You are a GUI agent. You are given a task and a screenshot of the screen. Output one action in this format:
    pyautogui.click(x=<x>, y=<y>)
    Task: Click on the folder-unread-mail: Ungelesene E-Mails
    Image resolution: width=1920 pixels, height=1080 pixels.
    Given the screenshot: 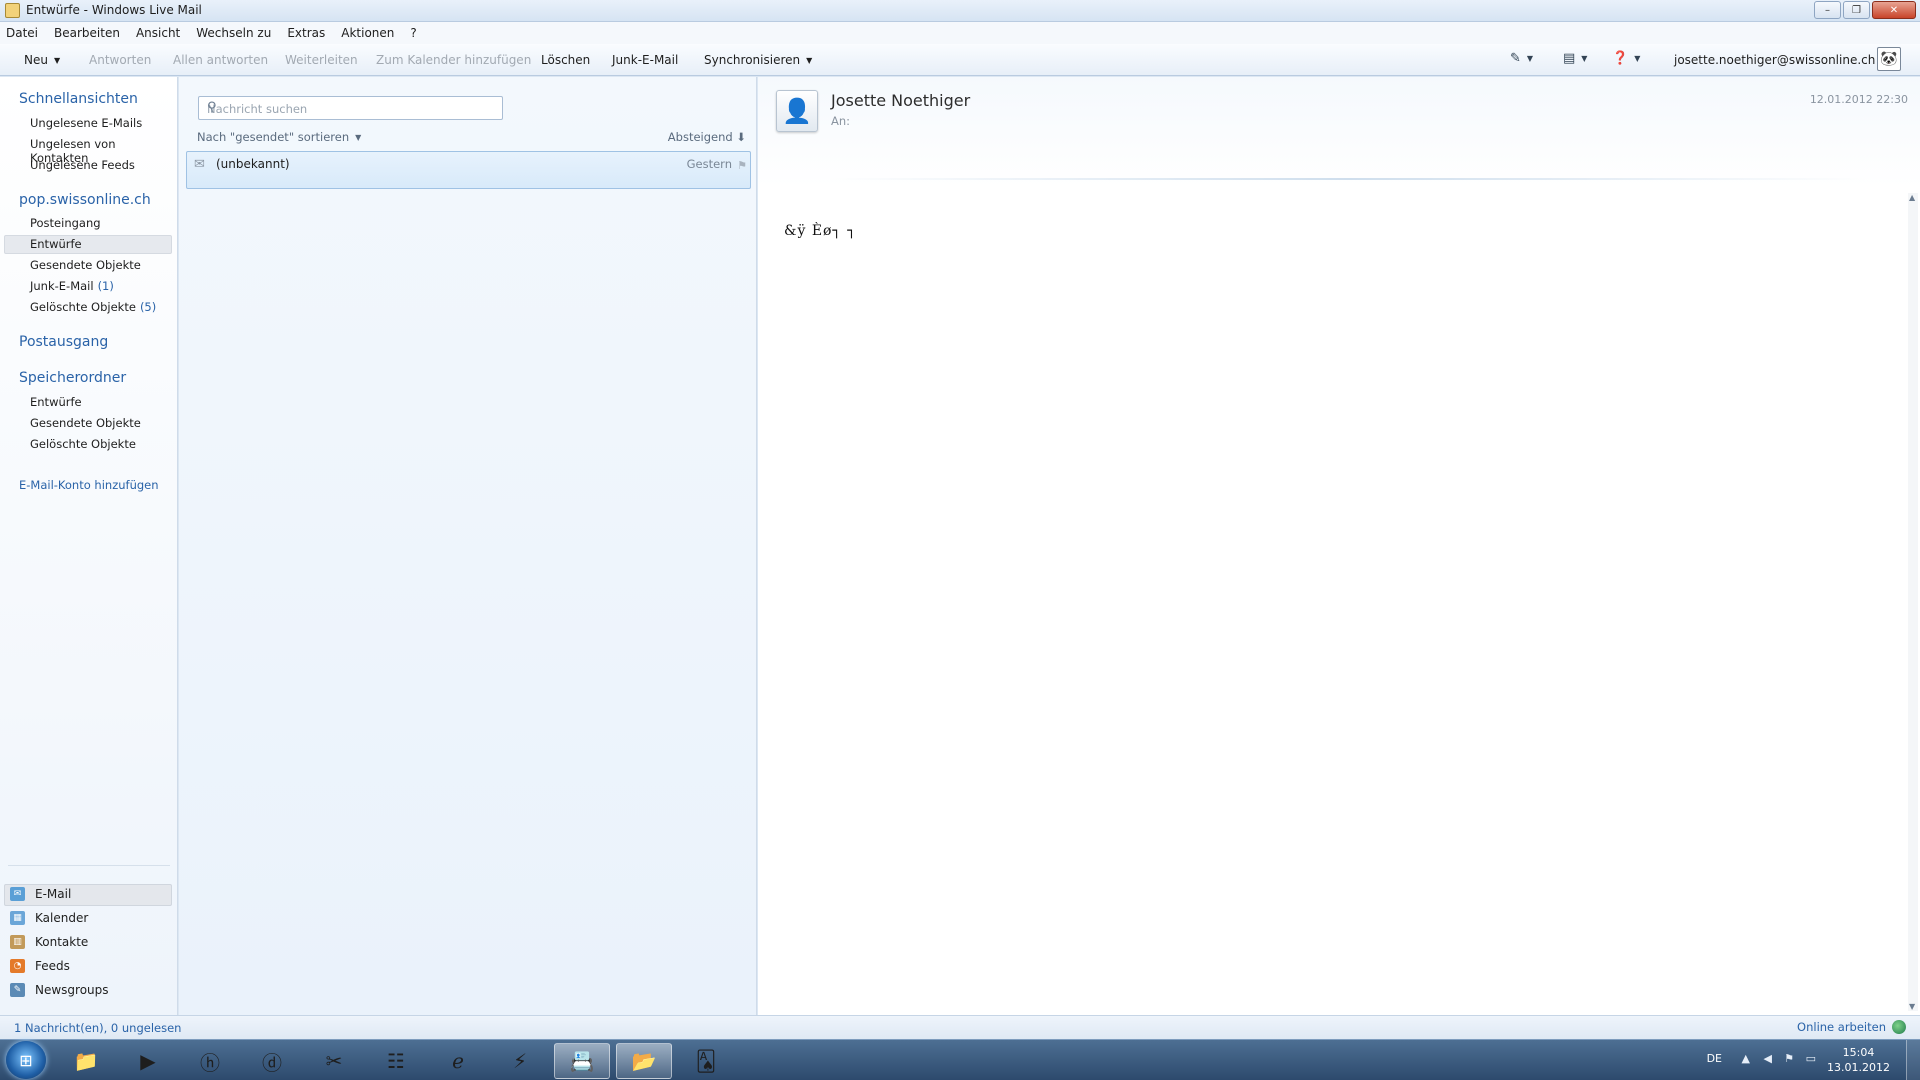 What is the action you would take?
    pyautogui.click(x=86, y=123)
    